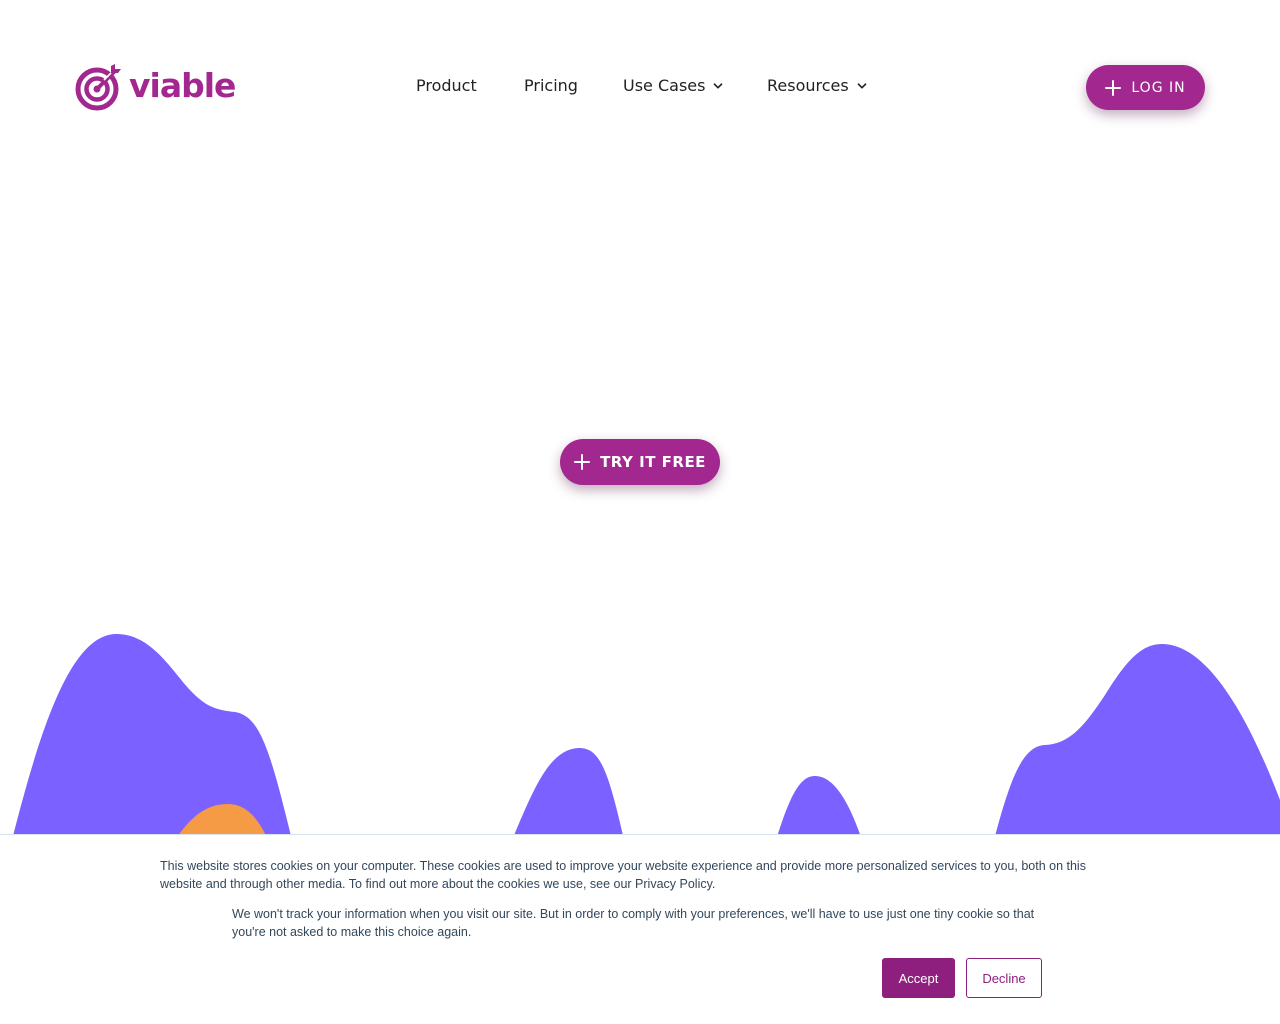 The image size is (1280, 1024). Describe the element at coordinates (1137, 742) in the screenshot. I see `hill-right` at that location.